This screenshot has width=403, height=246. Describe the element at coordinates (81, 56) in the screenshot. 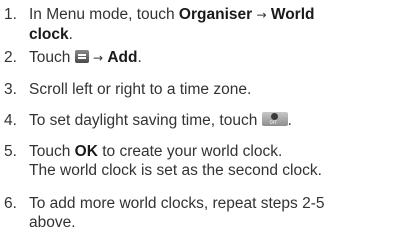

I see `menu-icon` at that location.